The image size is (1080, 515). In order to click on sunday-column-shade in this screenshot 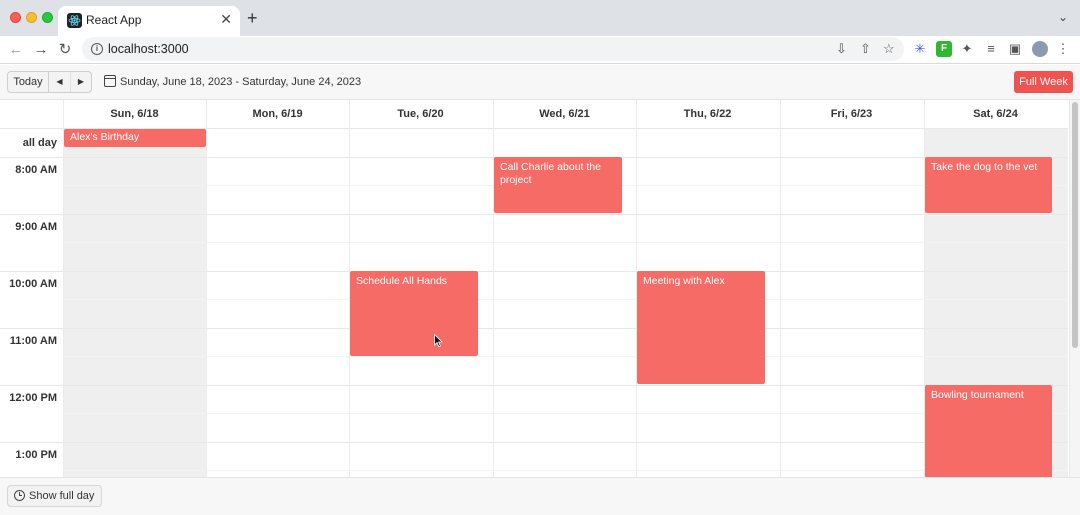, I will do `click(134, 303)`.